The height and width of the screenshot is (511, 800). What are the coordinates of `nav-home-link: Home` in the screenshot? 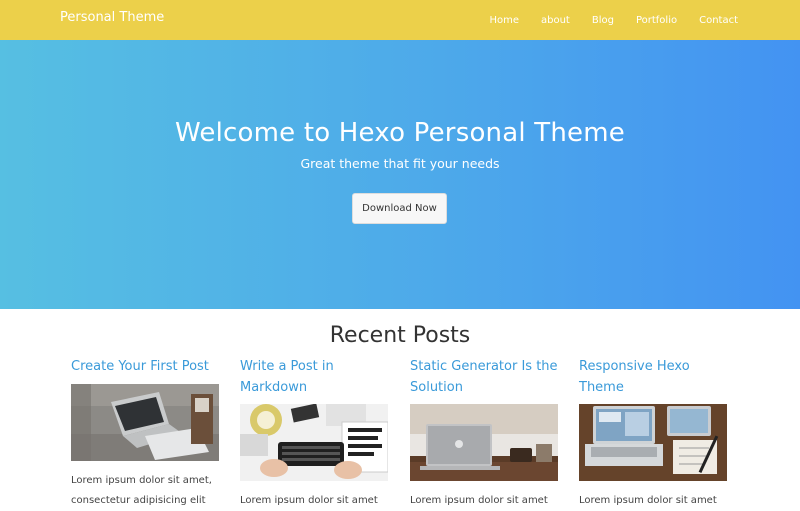 It's located at (504, 20).